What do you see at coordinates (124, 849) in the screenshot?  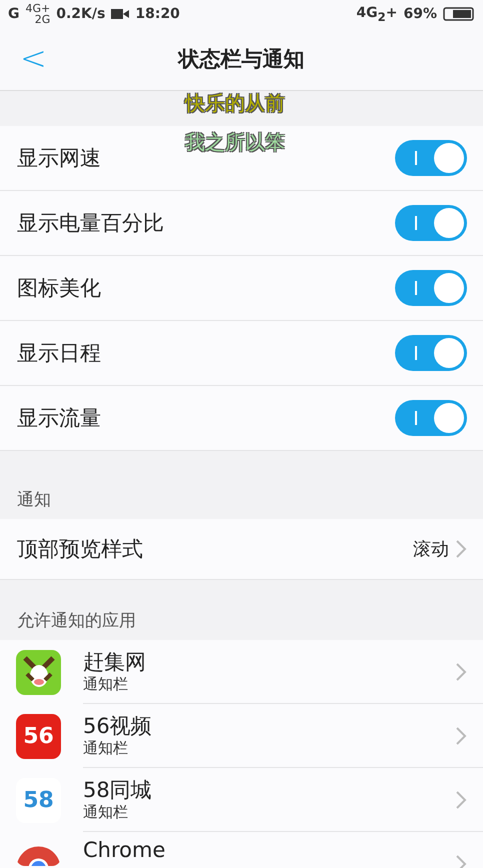 I see `app-name: Chrome` at bounding box center [124, 849].